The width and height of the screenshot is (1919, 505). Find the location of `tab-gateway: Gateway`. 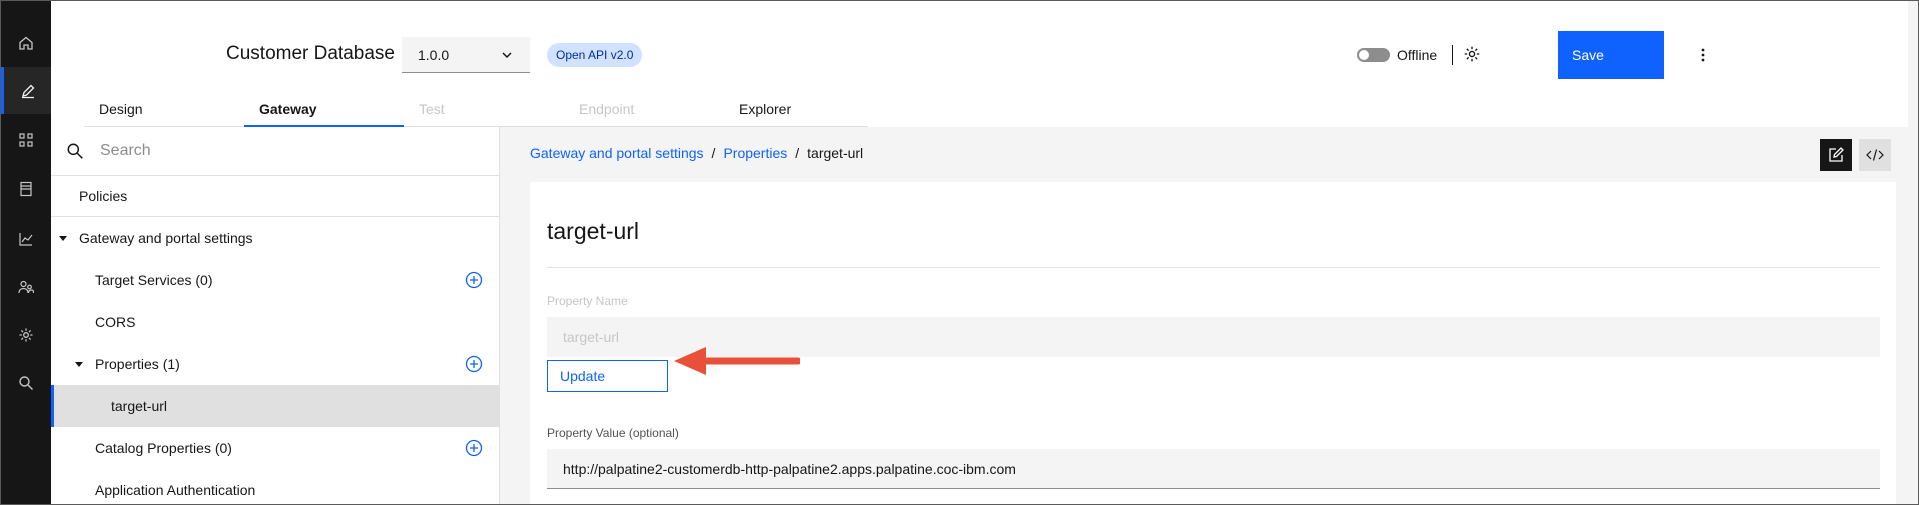

tab-gateway: Gateway is located at coordinates (324, 110).